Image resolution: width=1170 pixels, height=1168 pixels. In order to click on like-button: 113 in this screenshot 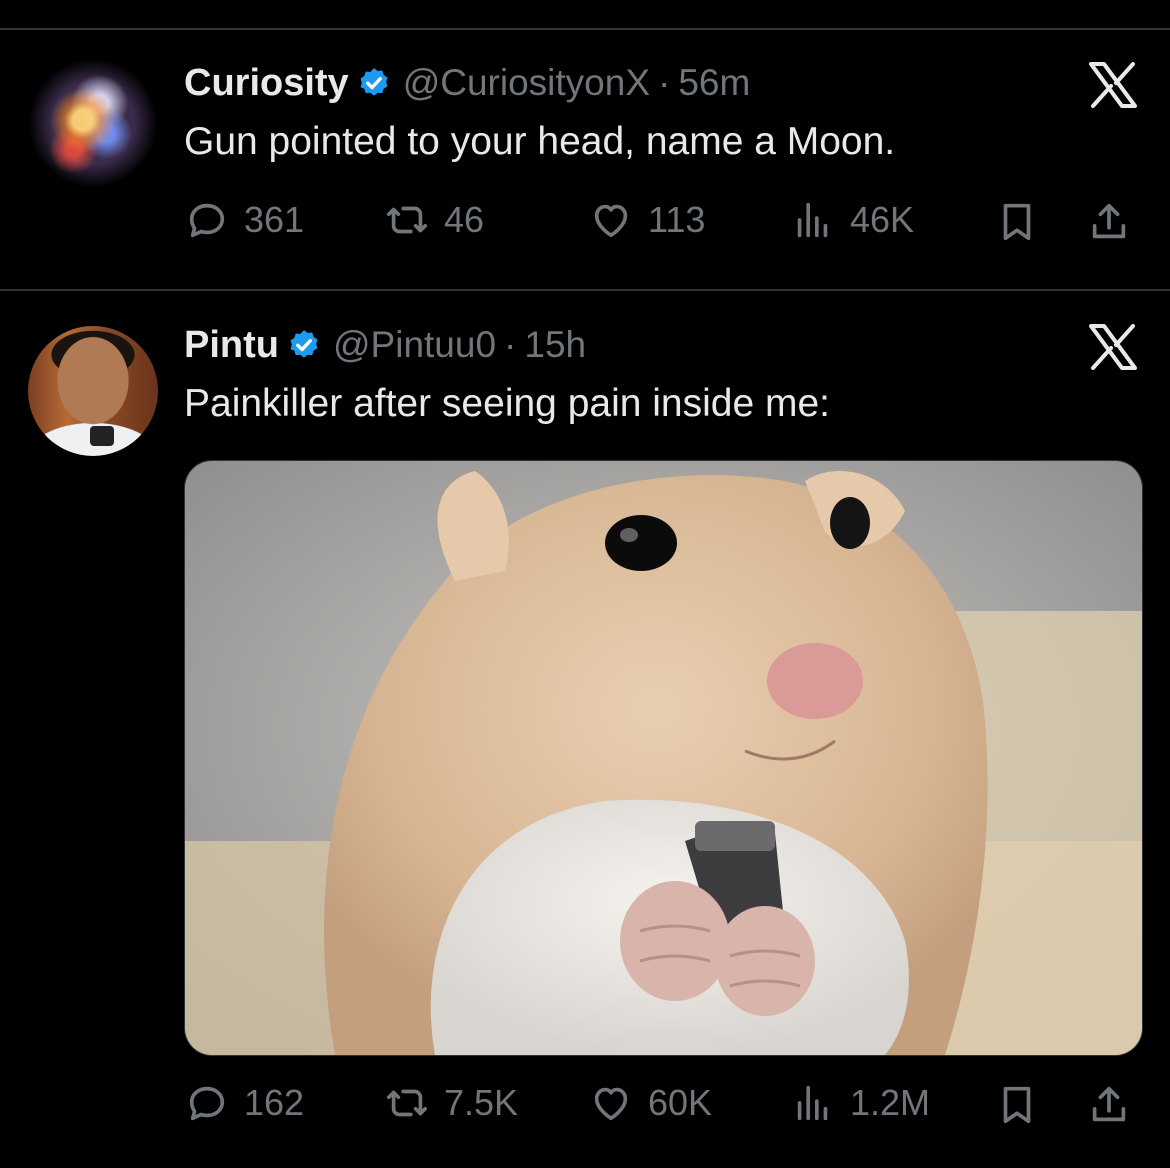, I will do `click(646, 220)`.